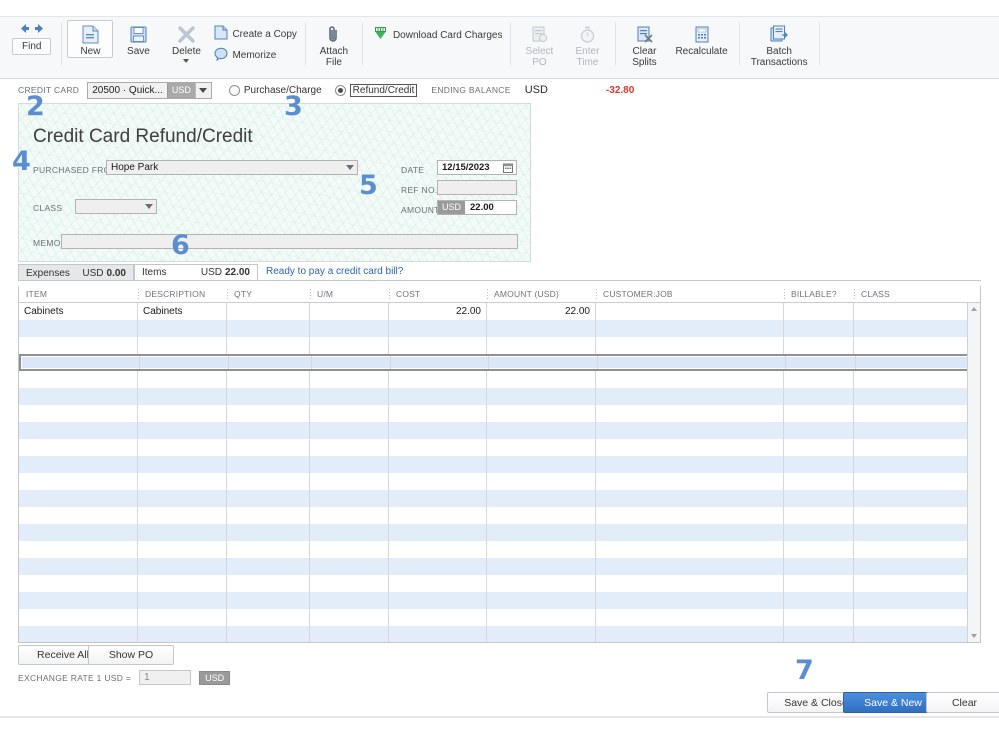 The width and height of the screenshot is (999, 749). I want to click on tab-items: Items USD 22.00, so click(196, 272).